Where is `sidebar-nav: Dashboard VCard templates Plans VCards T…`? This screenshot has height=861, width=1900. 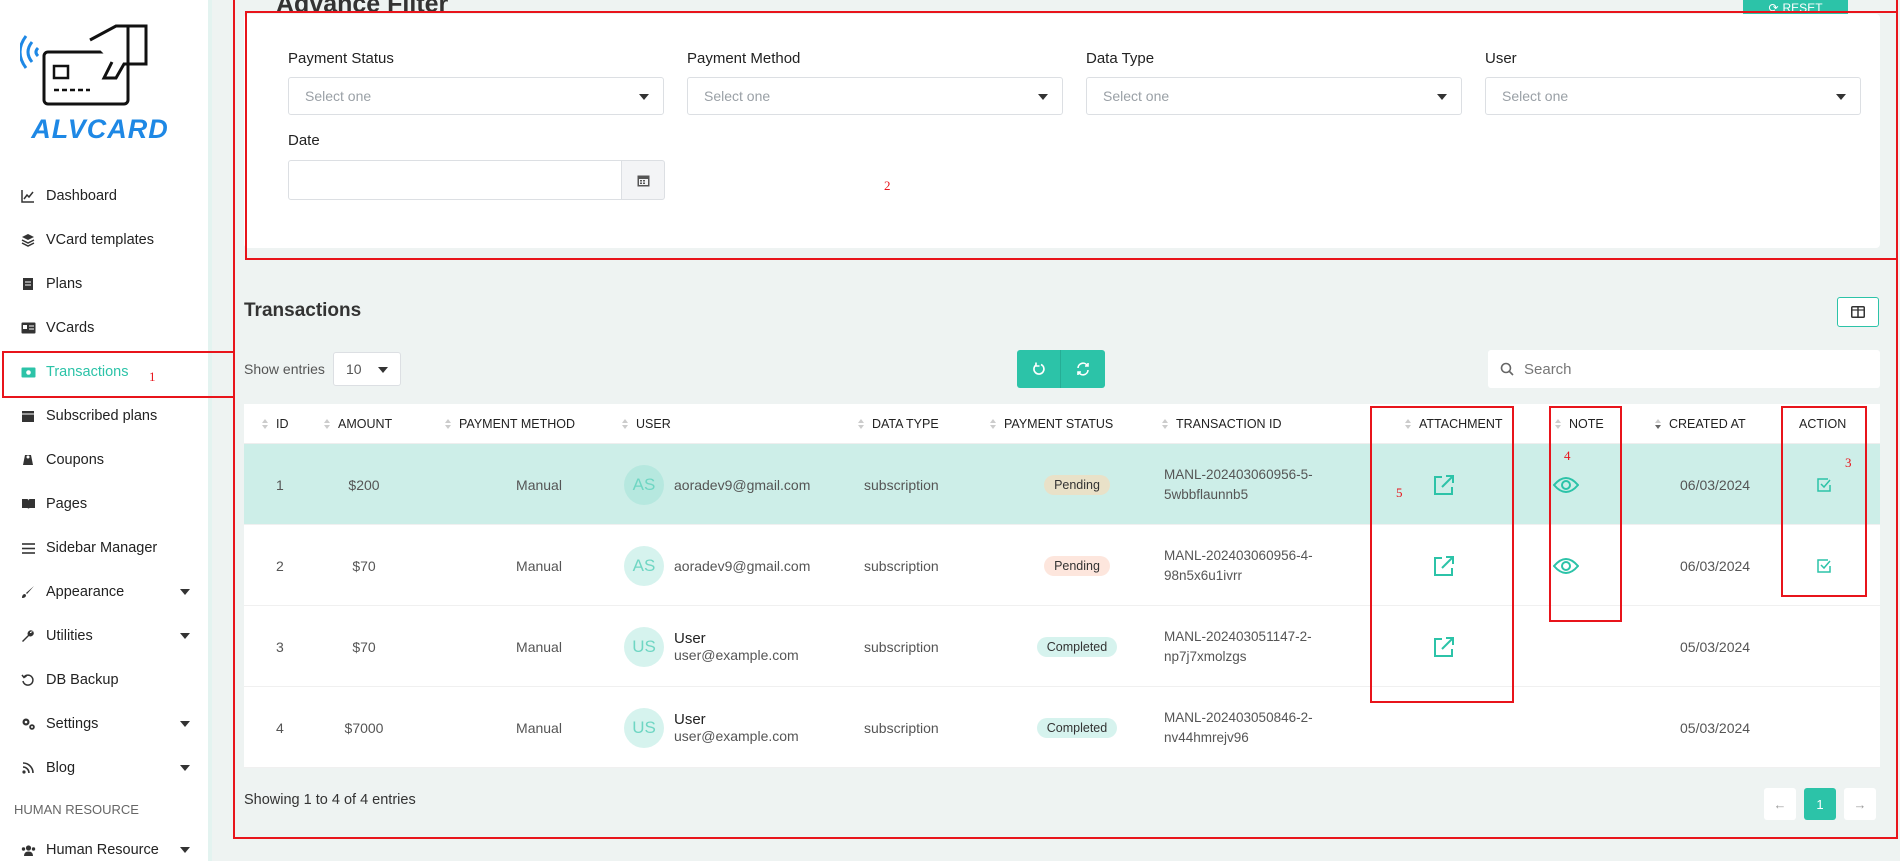
sidebar-nav: Dashboard VCard templates Plans VCards T… is located at coordinates (106, 517).